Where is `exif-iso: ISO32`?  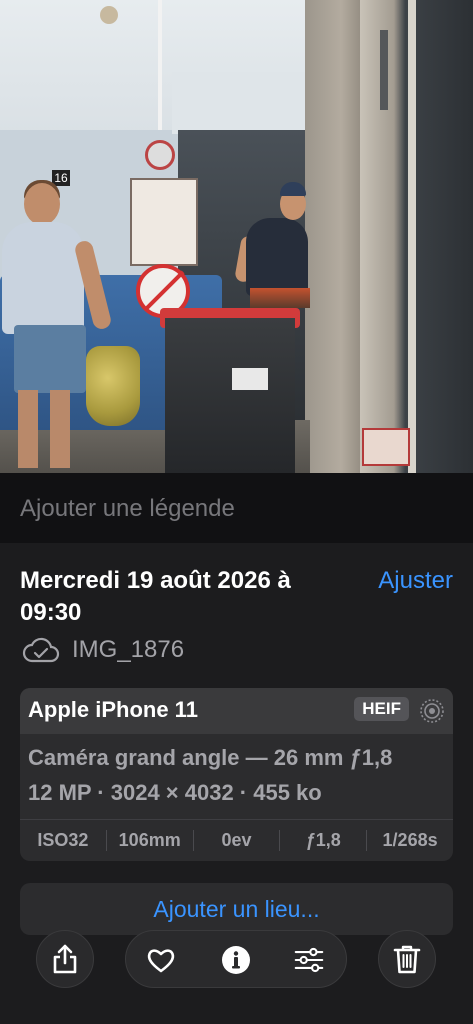 exif-iso: ISO32 is located at coordinates (63, 840).